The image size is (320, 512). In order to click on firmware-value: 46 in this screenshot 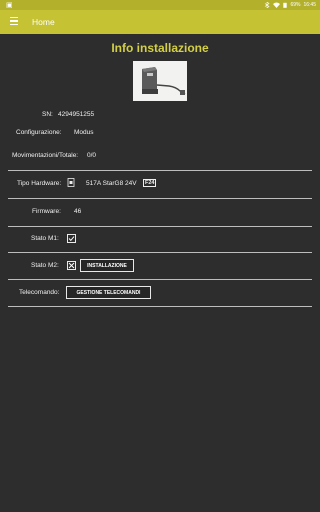, I will do `click(78, 211)`.